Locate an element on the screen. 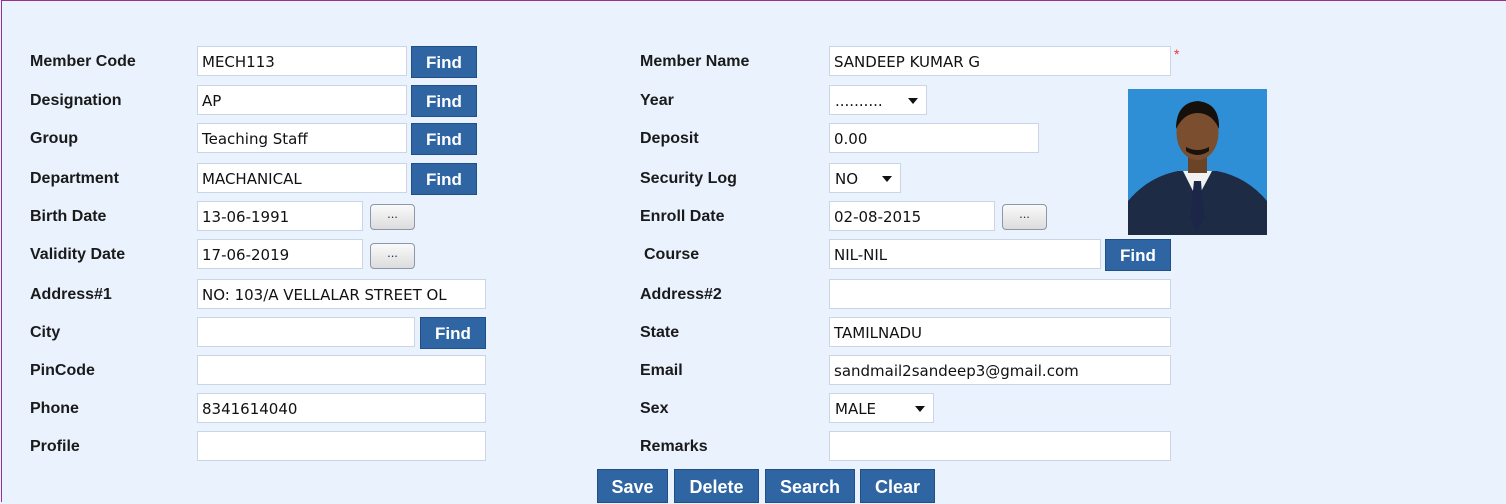 This screenshot has height=504, width=1506. member-photo is located at coordinates (1197, 162).